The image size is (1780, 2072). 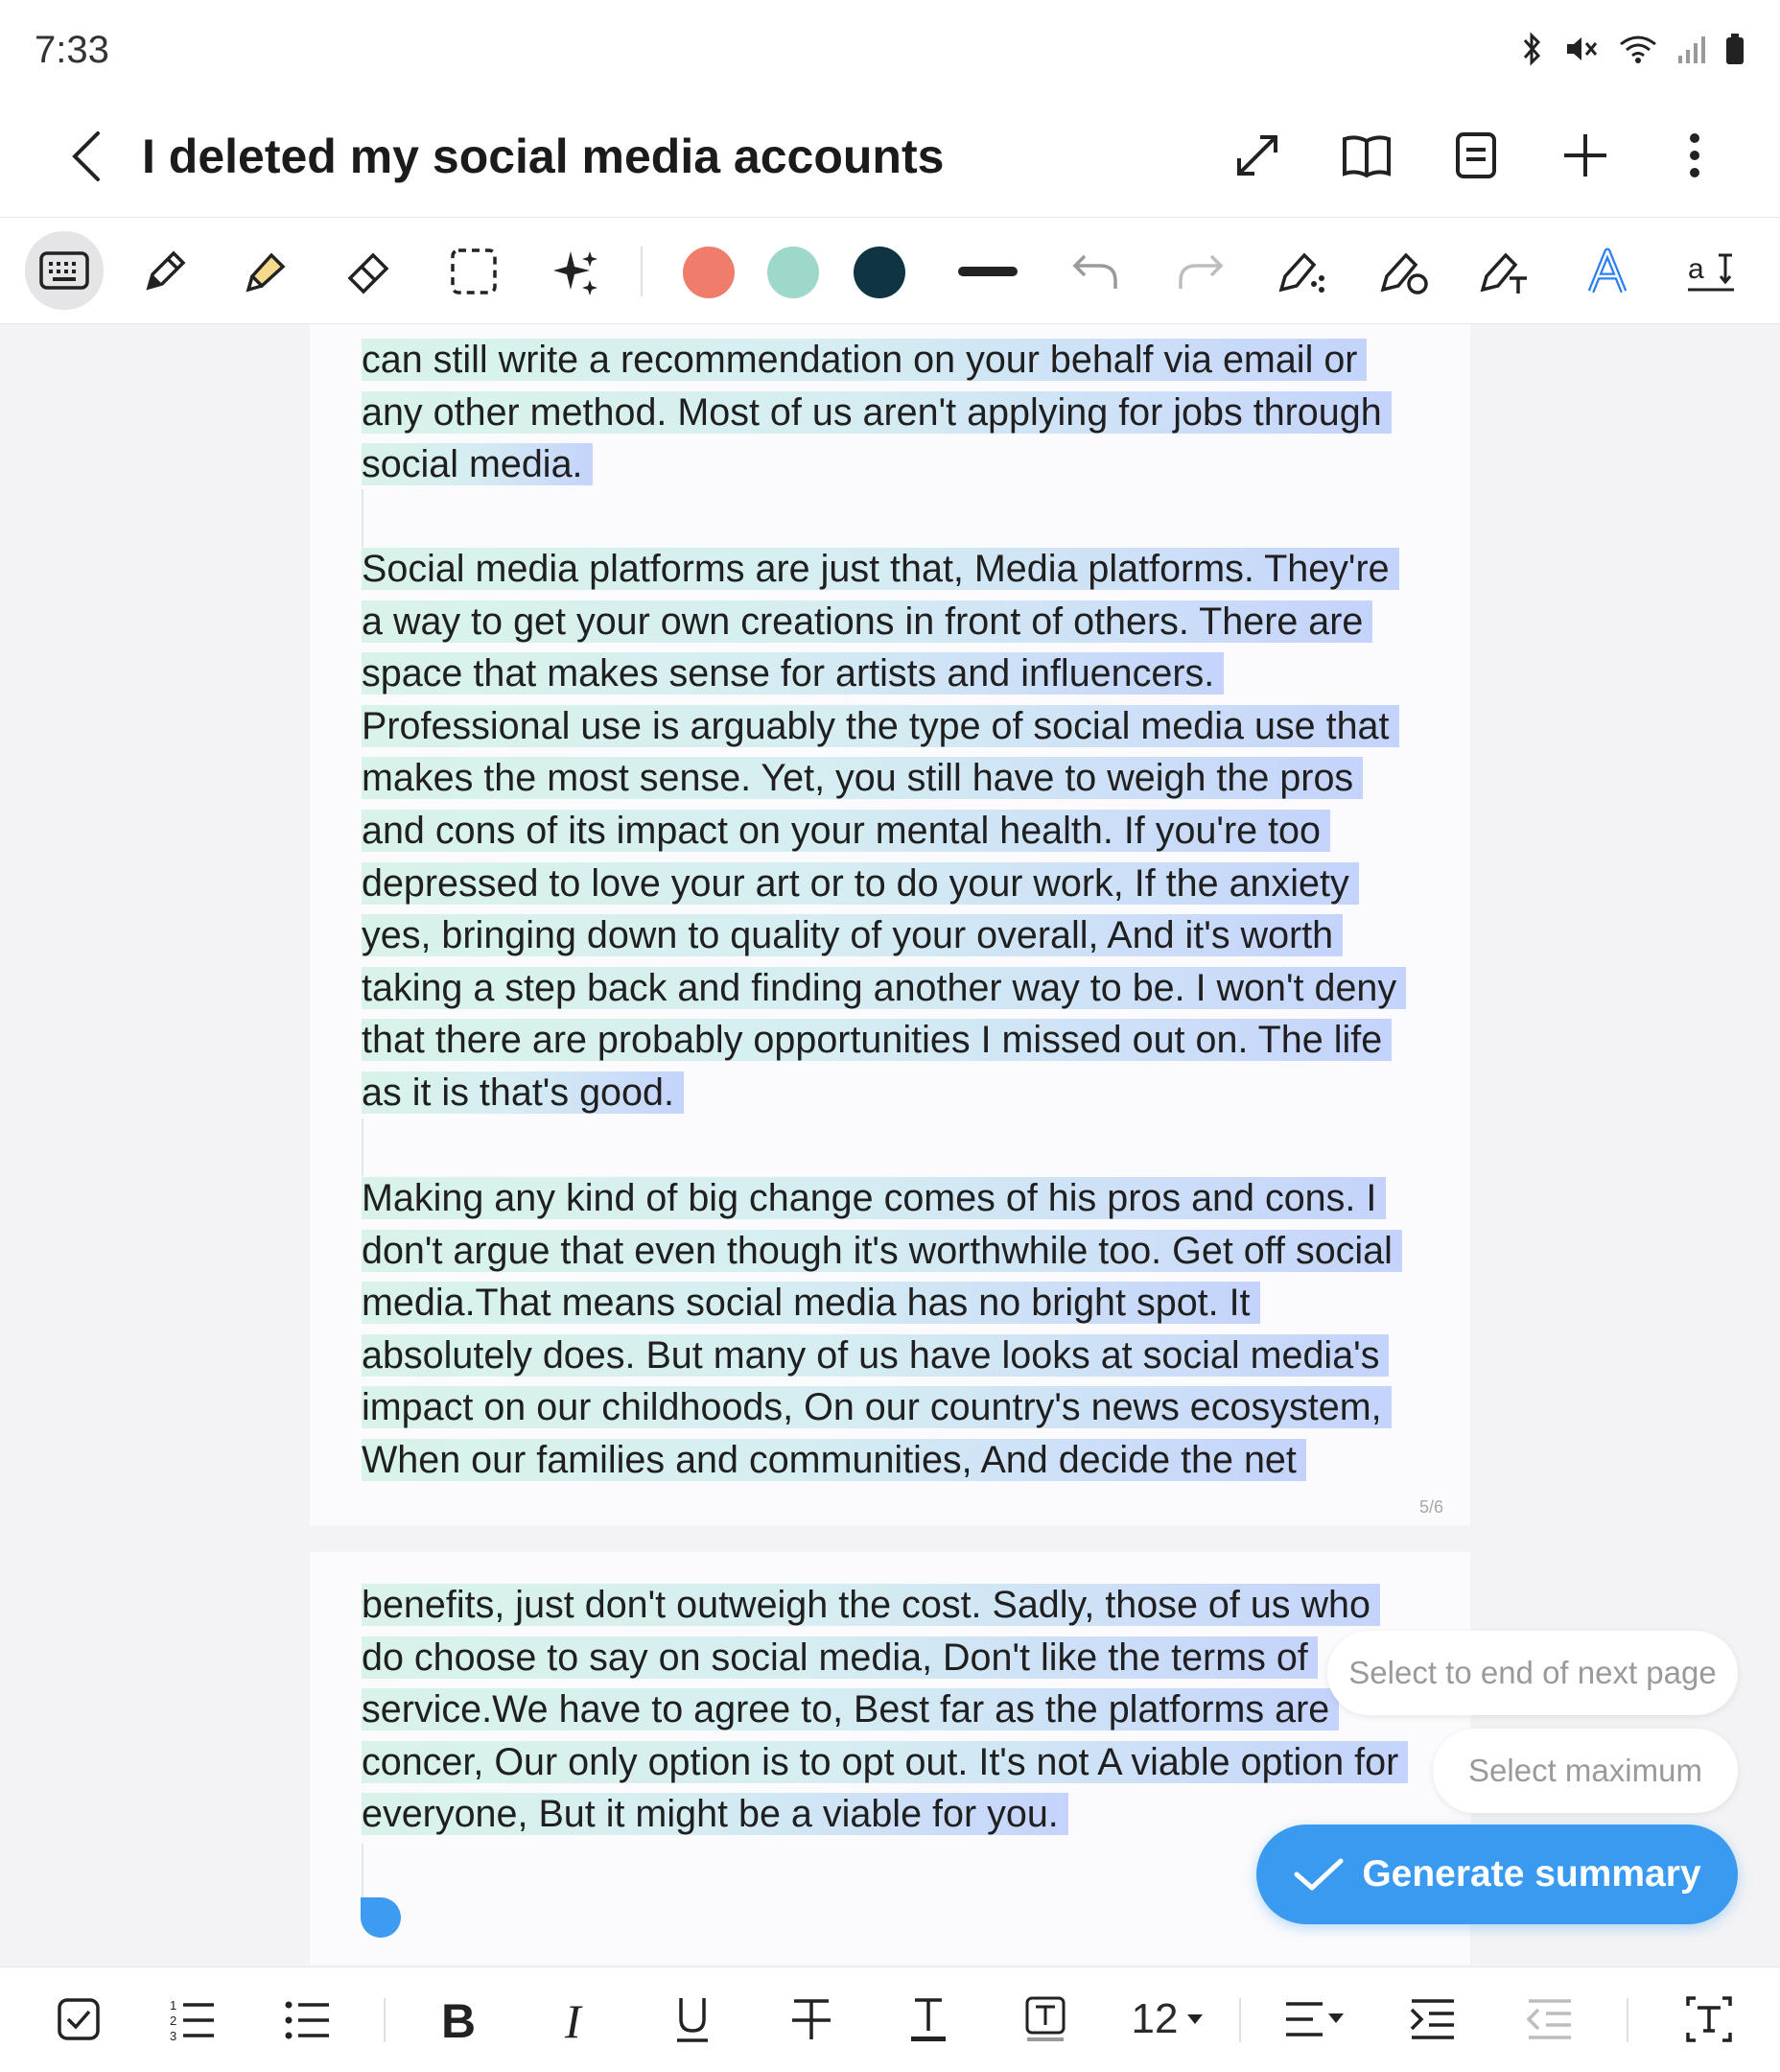 I want to click on lasso-select-icon, so click(x=474, y=271).